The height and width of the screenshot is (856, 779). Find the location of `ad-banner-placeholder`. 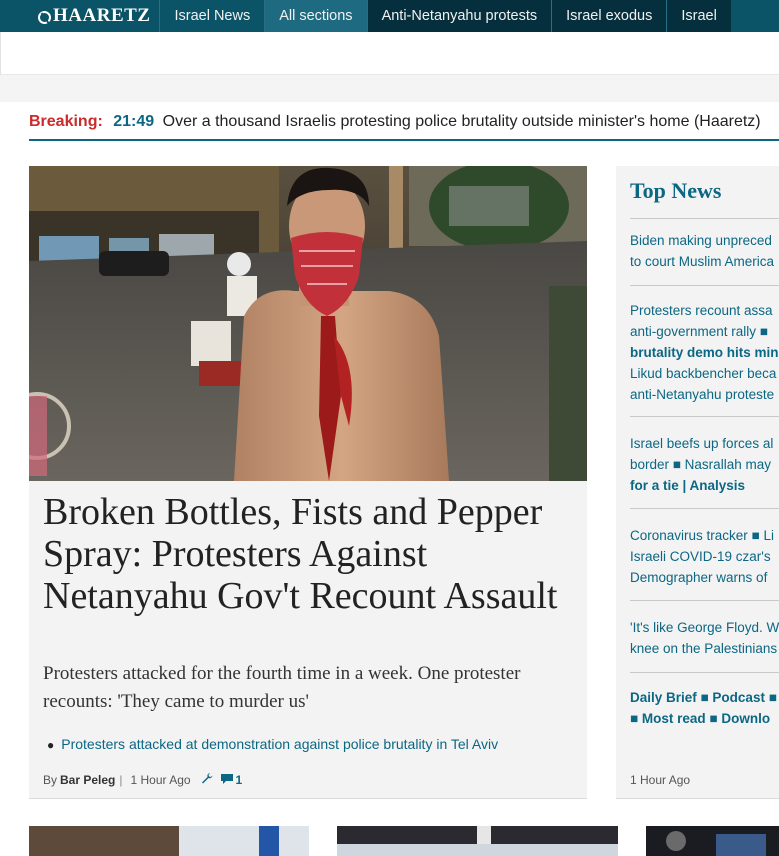

ad-banner-placeholder is located at coordinates (389, 53).